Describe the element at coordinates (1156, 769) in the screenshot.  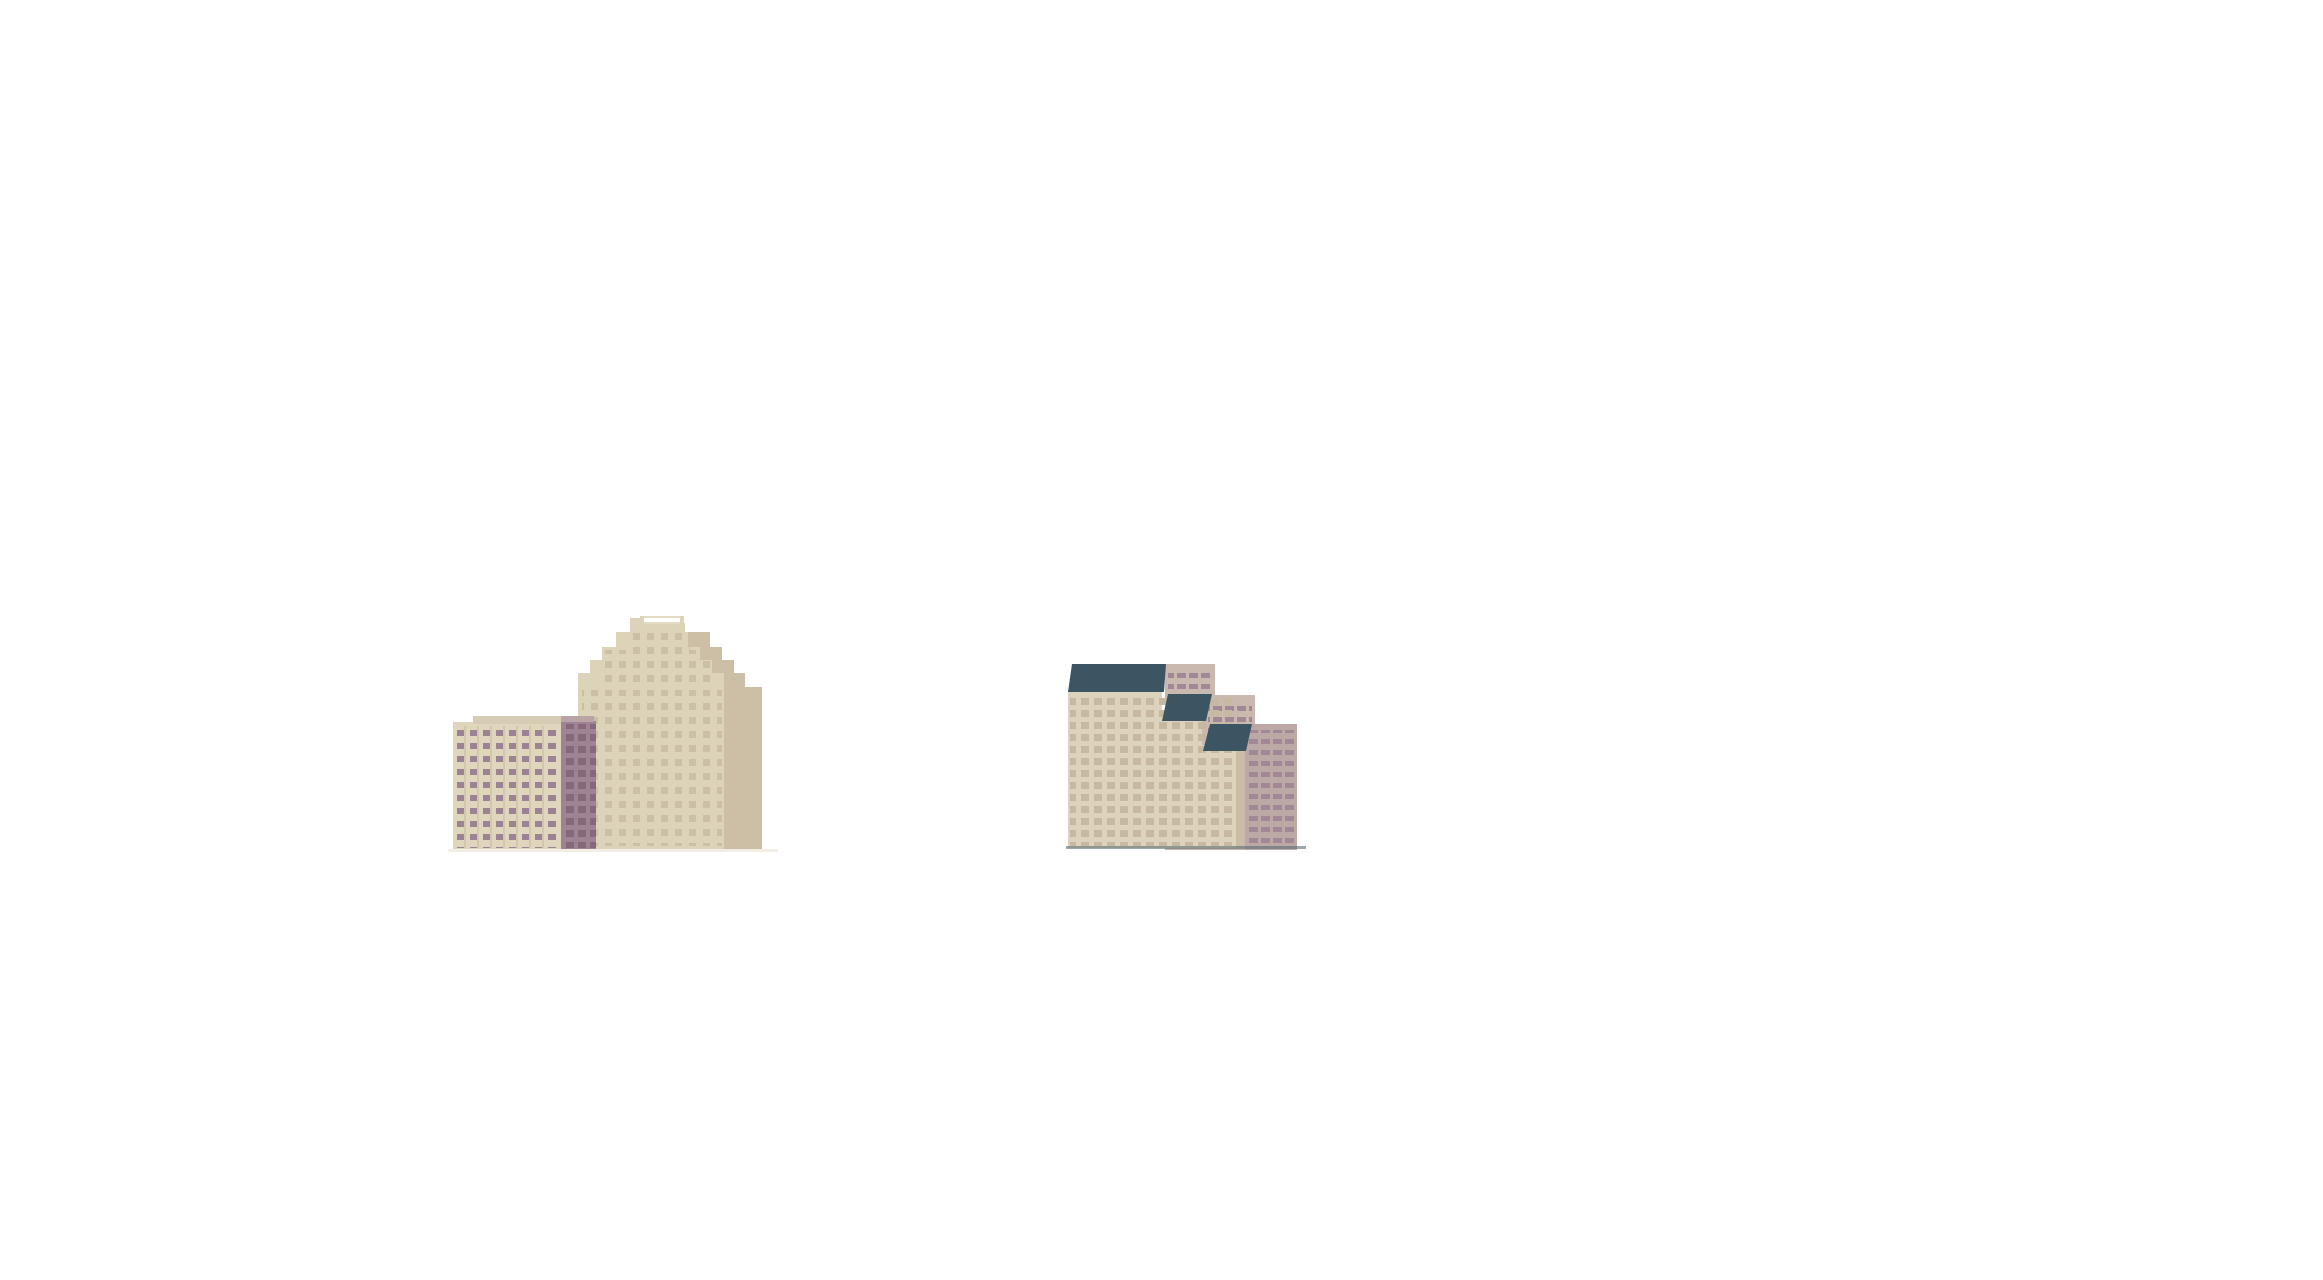
I see `front-office-block` at that location.